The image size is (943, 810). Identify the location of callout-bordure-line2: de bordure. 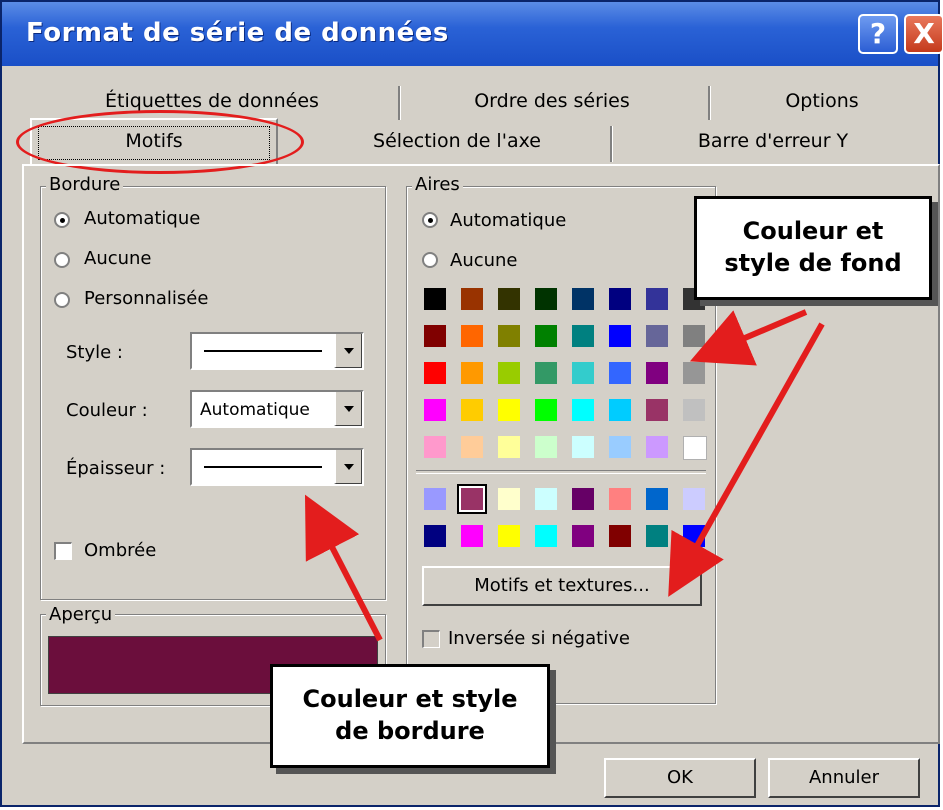
(410, 731).